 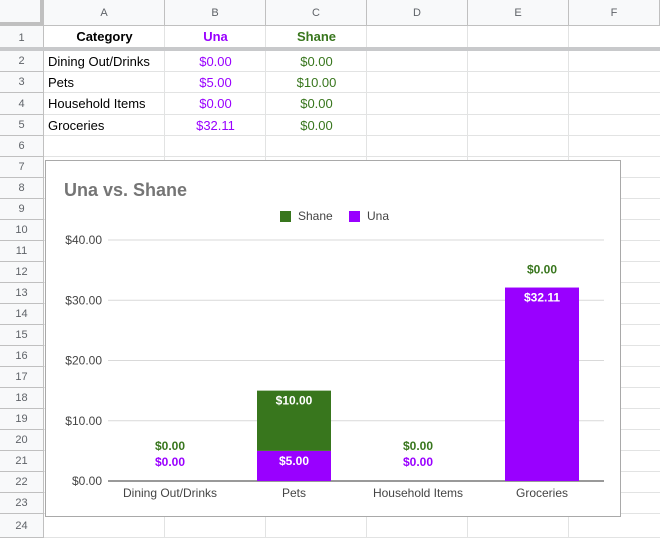 I want to click on row-header-12: 12, so click(x=22, y=272).